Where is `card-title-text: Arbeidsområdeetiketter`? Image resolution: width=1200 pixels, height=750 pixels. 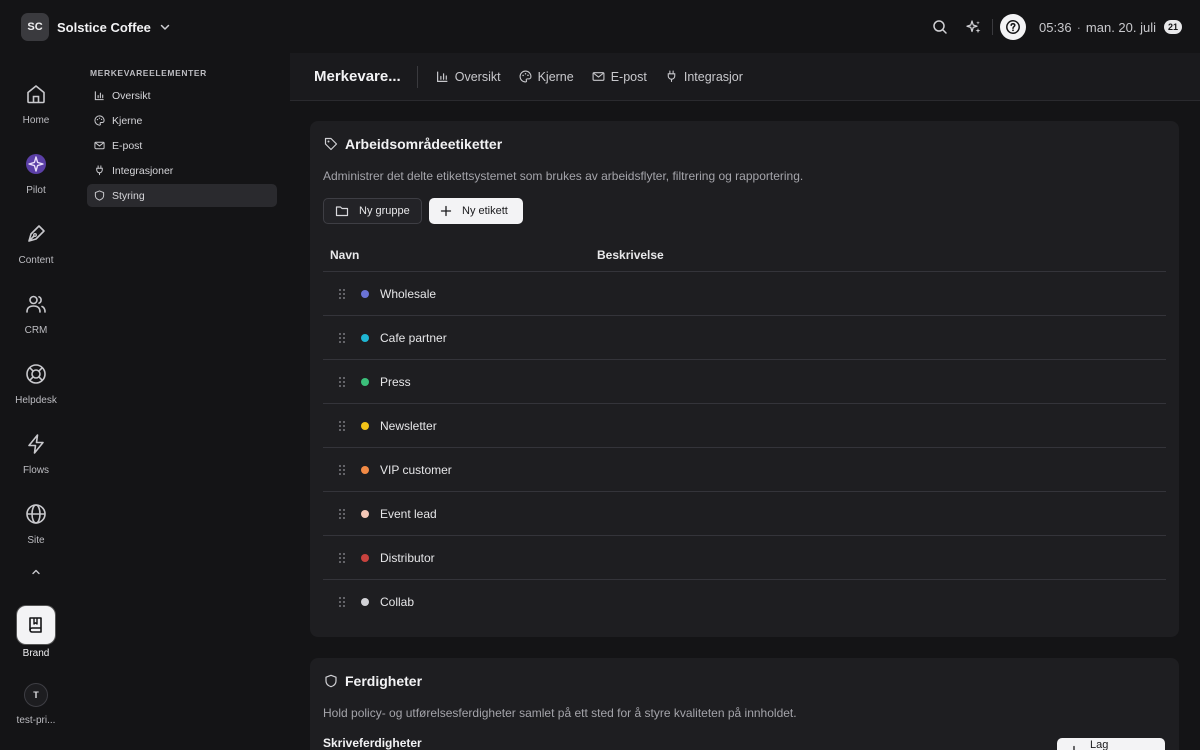 card-title-text: Arbeidsområdeetiketter is located at coordinates (424, 144).